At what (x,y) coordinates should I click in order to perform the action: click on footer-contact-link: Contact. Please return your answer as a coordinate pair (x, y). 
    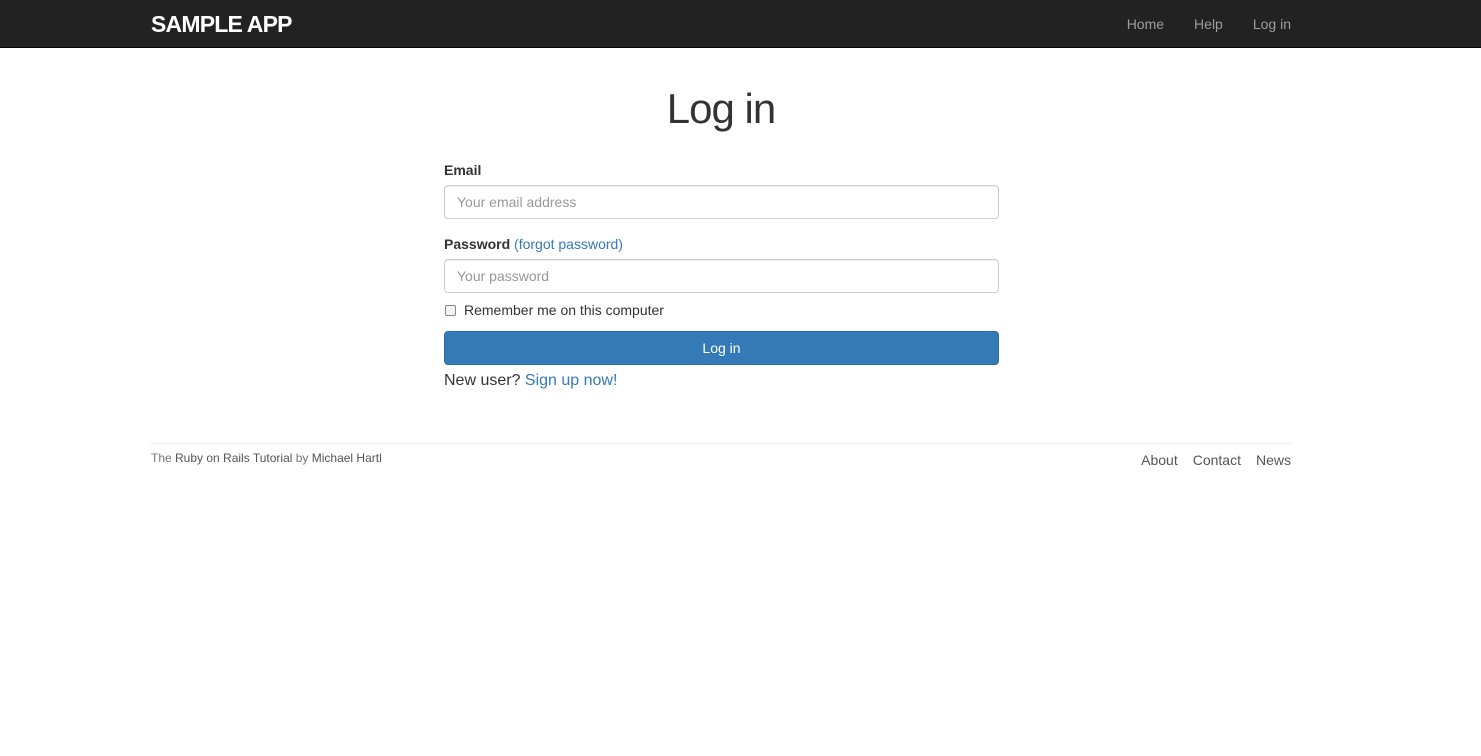
    Looking at the image, I should click on (1217, 460).